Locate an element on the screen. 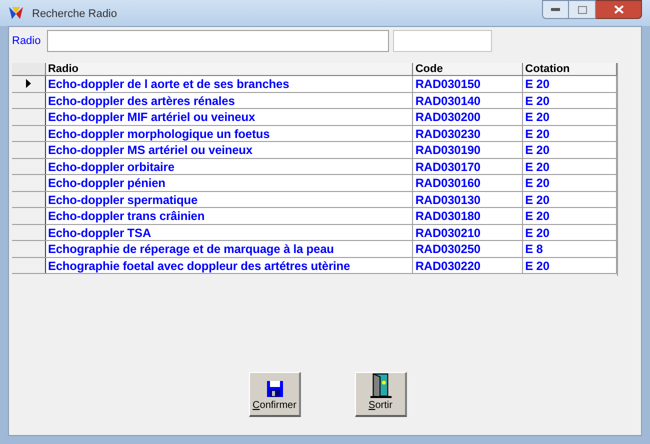  table-cell: RAD030230 is located at coordinates (468, 133).